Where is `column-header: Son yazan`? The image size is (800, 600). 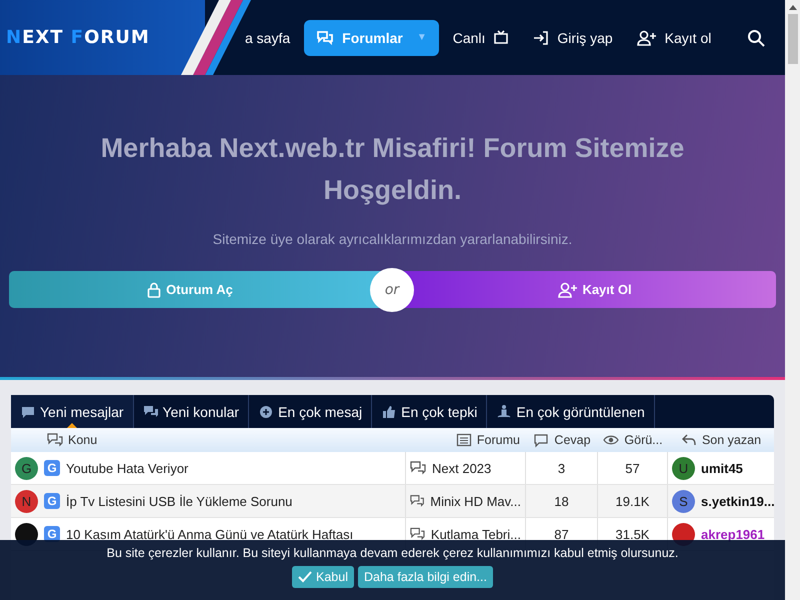
column-header: Son yazan is located at coordinates (721, 440).